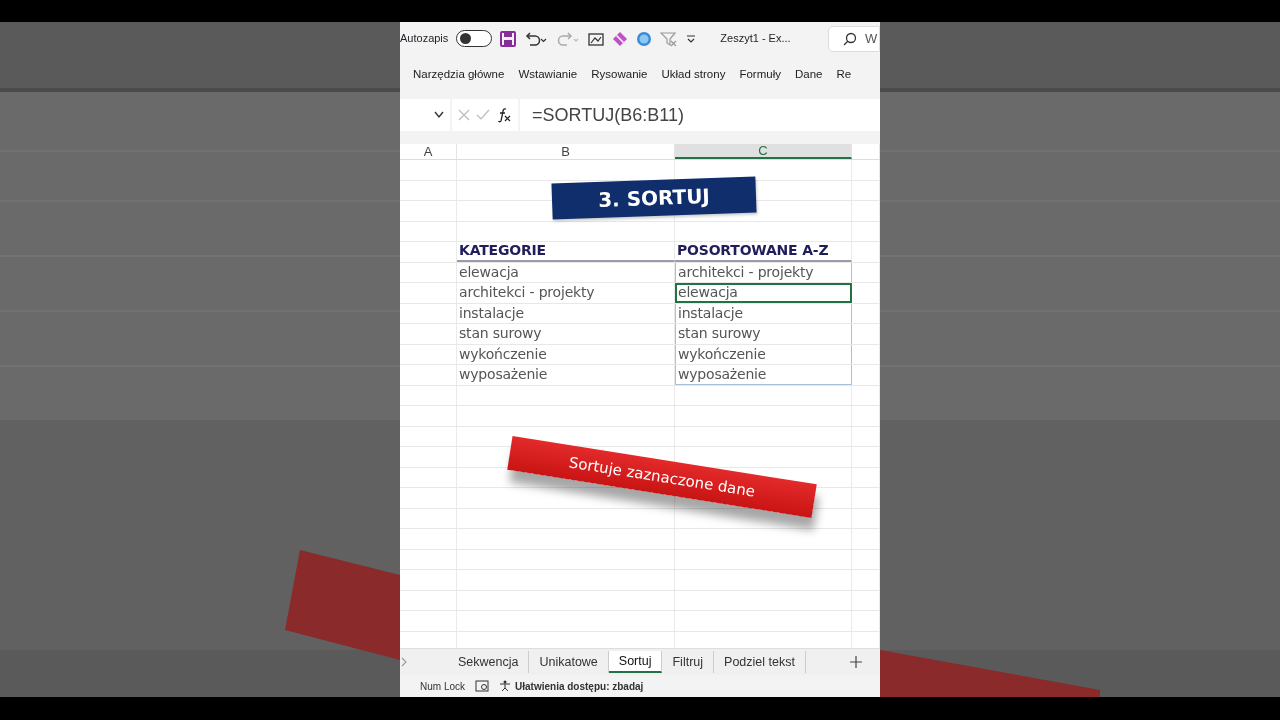 The image size is (1280, 720). What do you see at coordinates (871, 38) in the screenshot?
I see `search-text: W` at bounding box center [871, 38].